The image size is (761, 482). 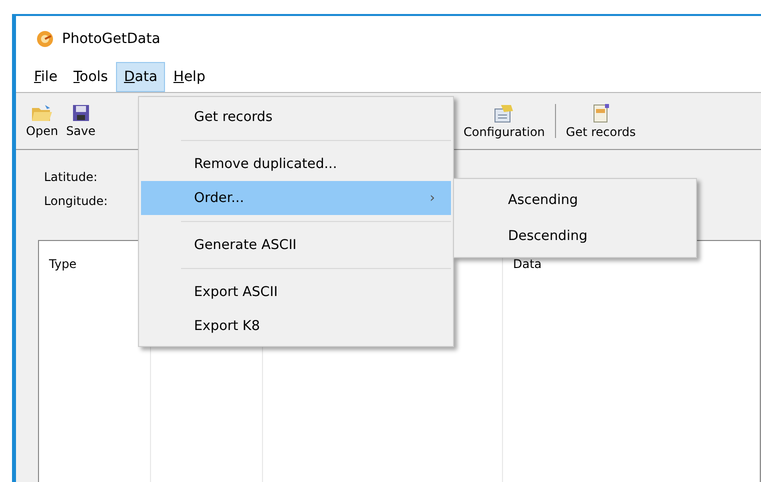 I want to click on field-label: Latitude:, so click(x=71, y=177).